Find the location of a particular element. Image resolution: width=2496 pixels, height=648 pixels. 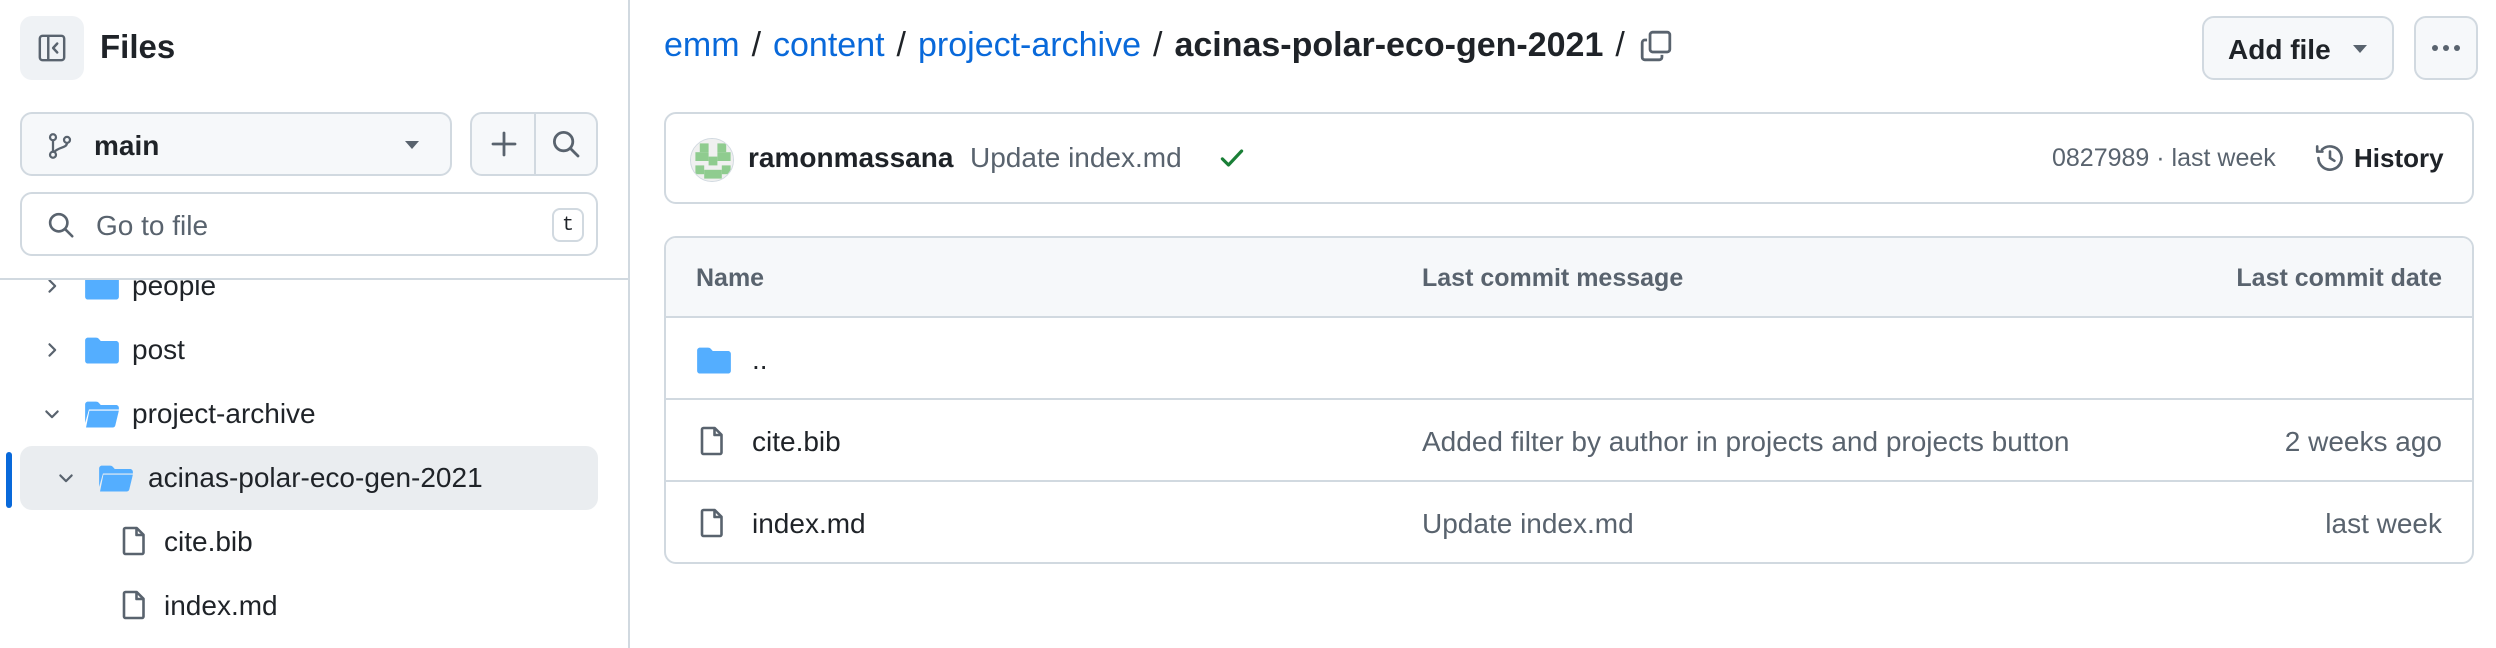

add-file-button: Add file is located at coordinates (2298, 48).